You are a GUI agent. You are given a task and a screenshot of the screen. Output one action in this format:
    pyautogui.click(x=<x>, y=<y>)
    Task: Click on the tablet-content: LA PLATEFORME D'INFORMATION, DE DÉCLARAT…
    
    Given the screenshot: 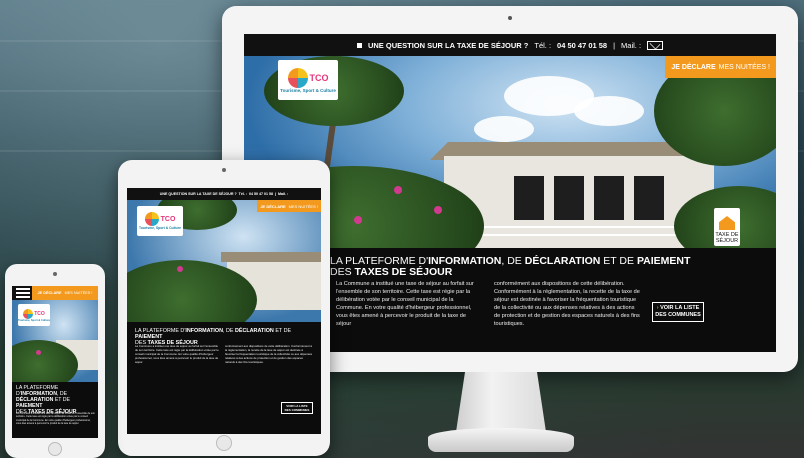 What is the action you would take?
    pyautogui.click(x=224, y=378)
    